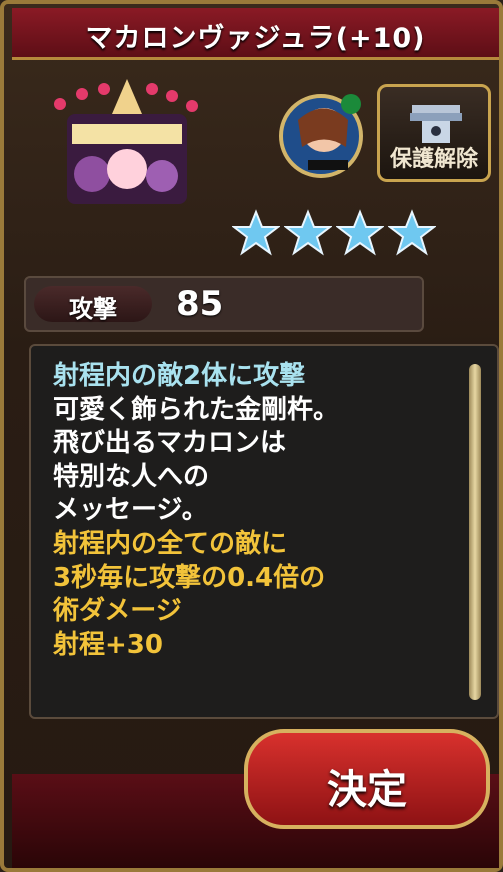  What do you see at coordinates (367, 790) in the screenshot?
I see `confirm-label: 決定` at bounding box center [367, 790].